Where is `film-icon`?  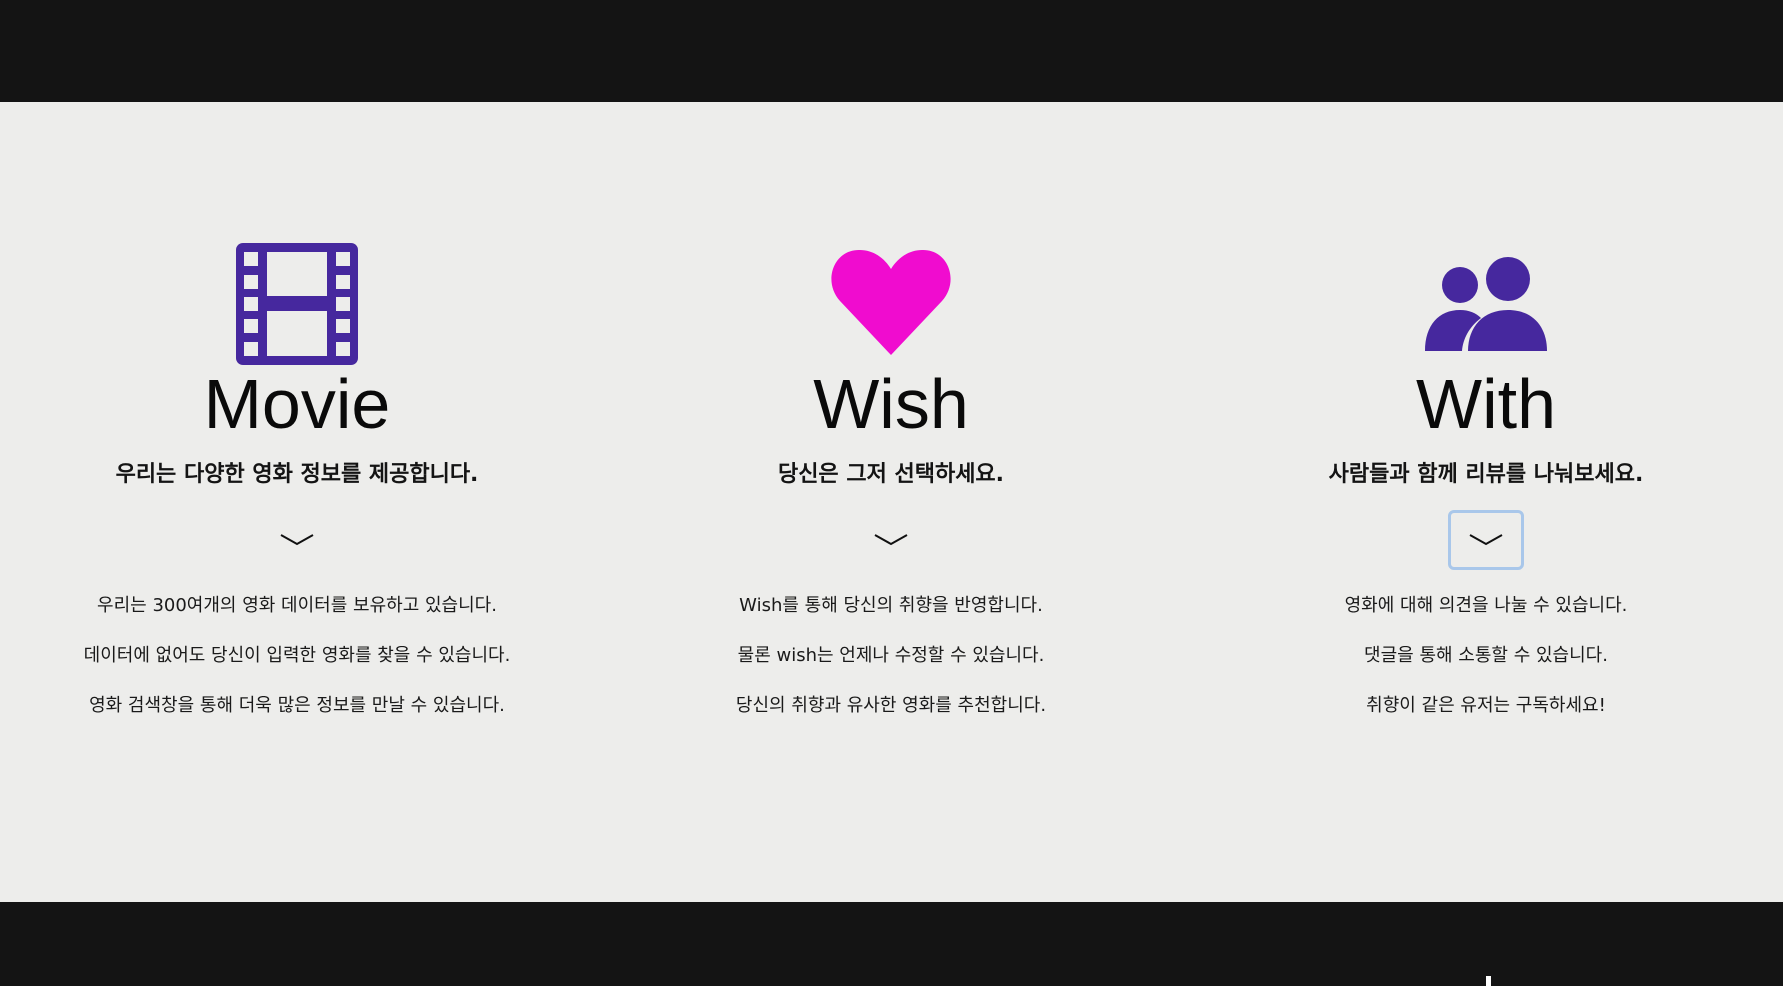 film-icon is located at coordinates (297, 304).